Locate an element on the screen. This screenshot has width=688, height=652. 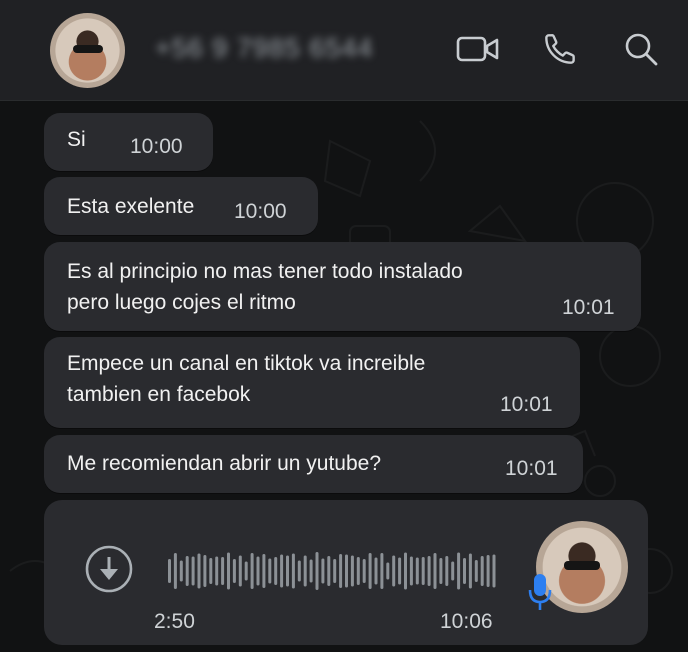
message-bubble: Esta exelente 10:00 is located at coordinates (181, 206).